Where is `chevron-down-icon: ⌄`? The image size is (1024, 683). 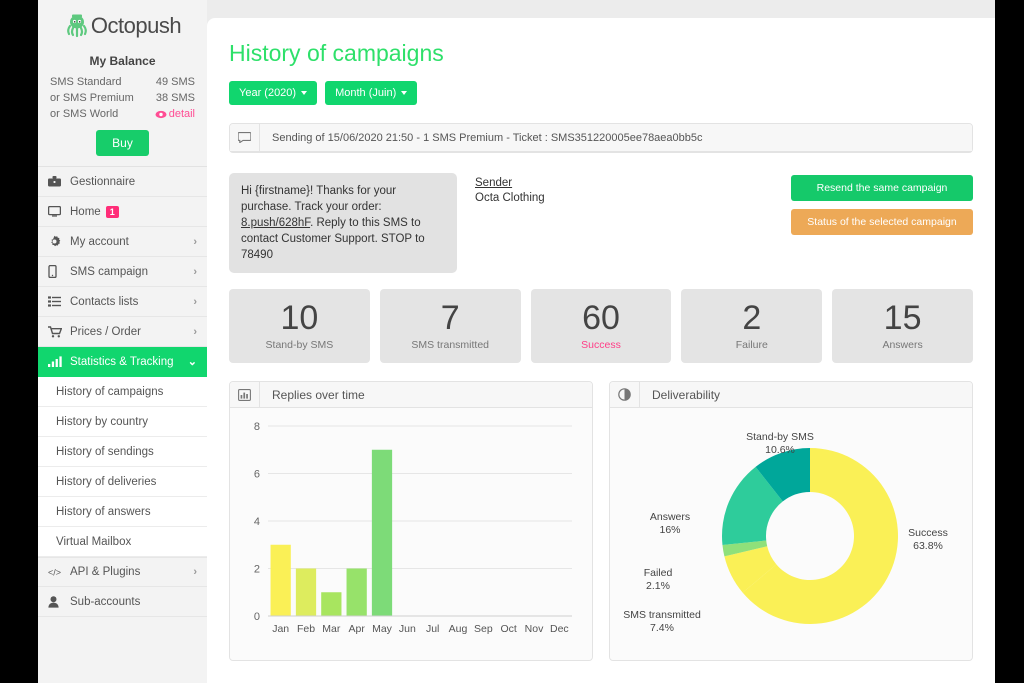 chevron-down-icon: ⌄ is located at coordinates (192, 362).